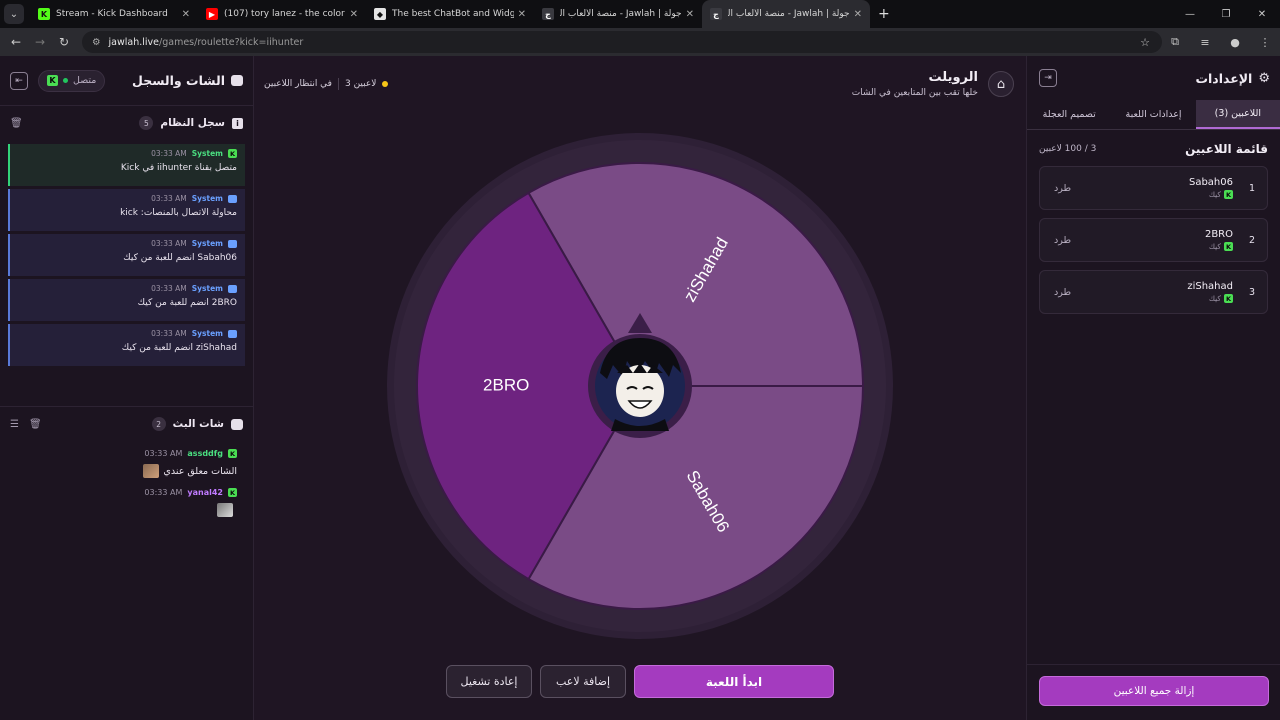 This screenshot has width=1280, height=720. I want to click on info-icon: i, so click(237, 123).